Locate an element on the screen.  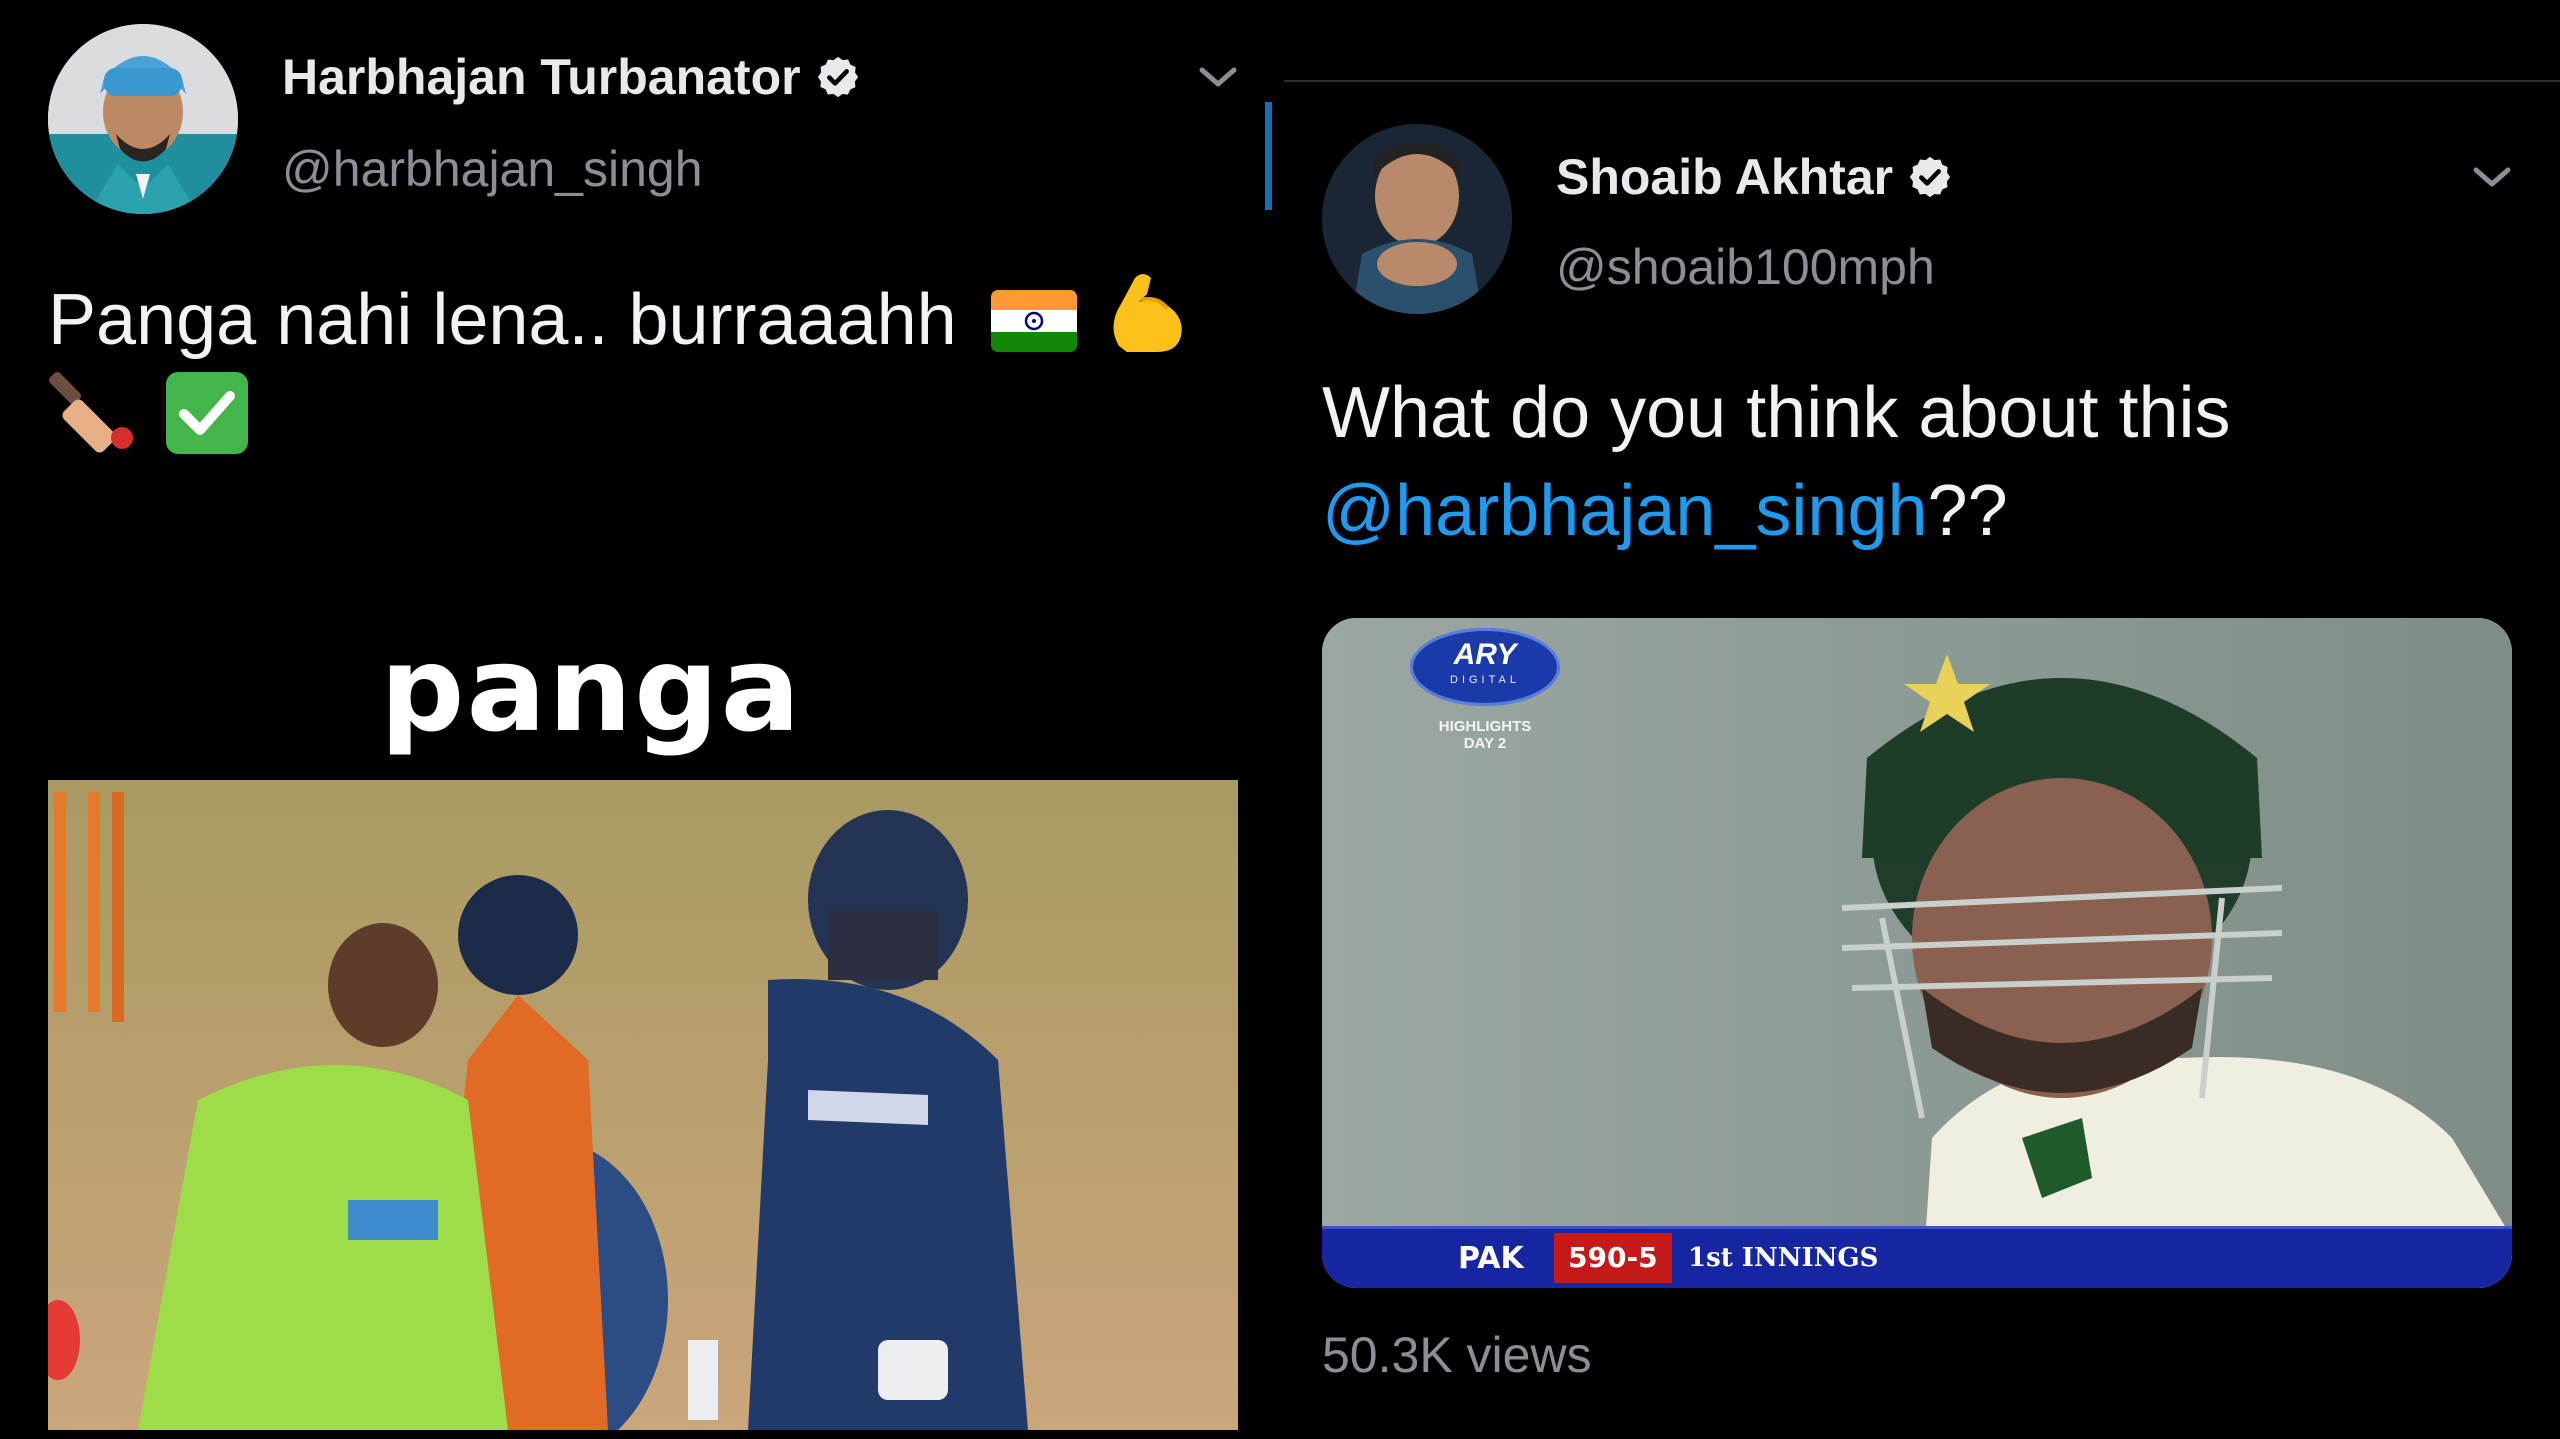
media-caption: panga is located at coordinates (591, 689).